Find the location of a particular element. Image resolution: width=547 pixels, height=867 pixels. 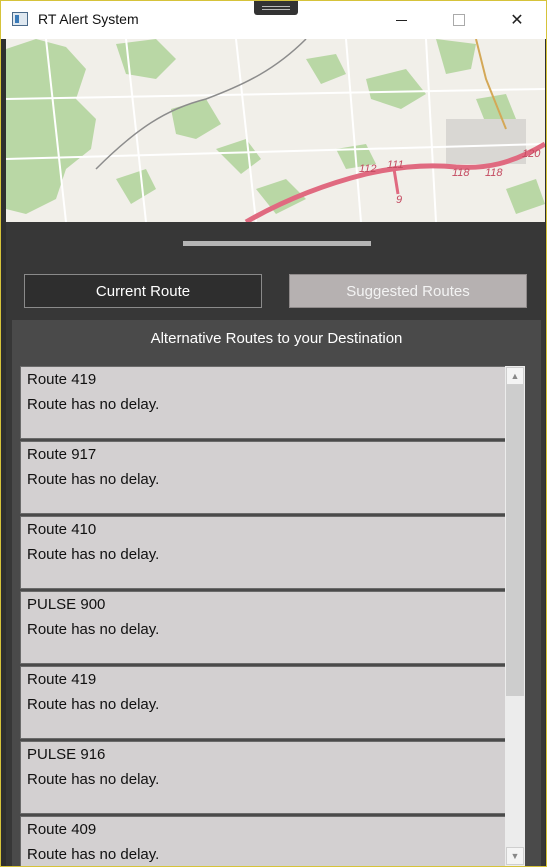

scroll-up-button: ▲ is located at coordinates (515, 376).